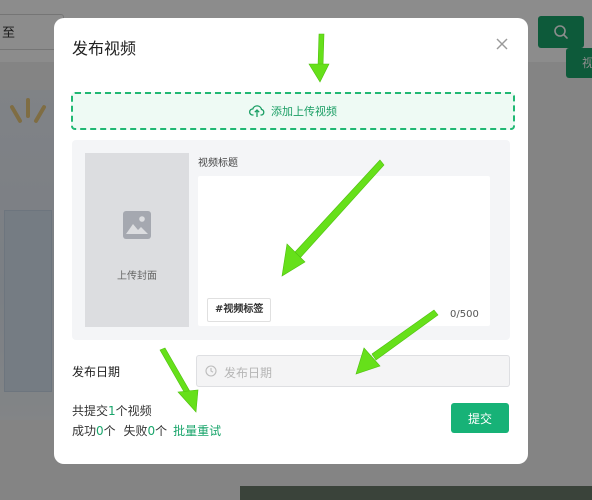 The height and width of the screenshot is (500, 592). I want to click on summary-total-suffix: 个视频, so click(133, 411).